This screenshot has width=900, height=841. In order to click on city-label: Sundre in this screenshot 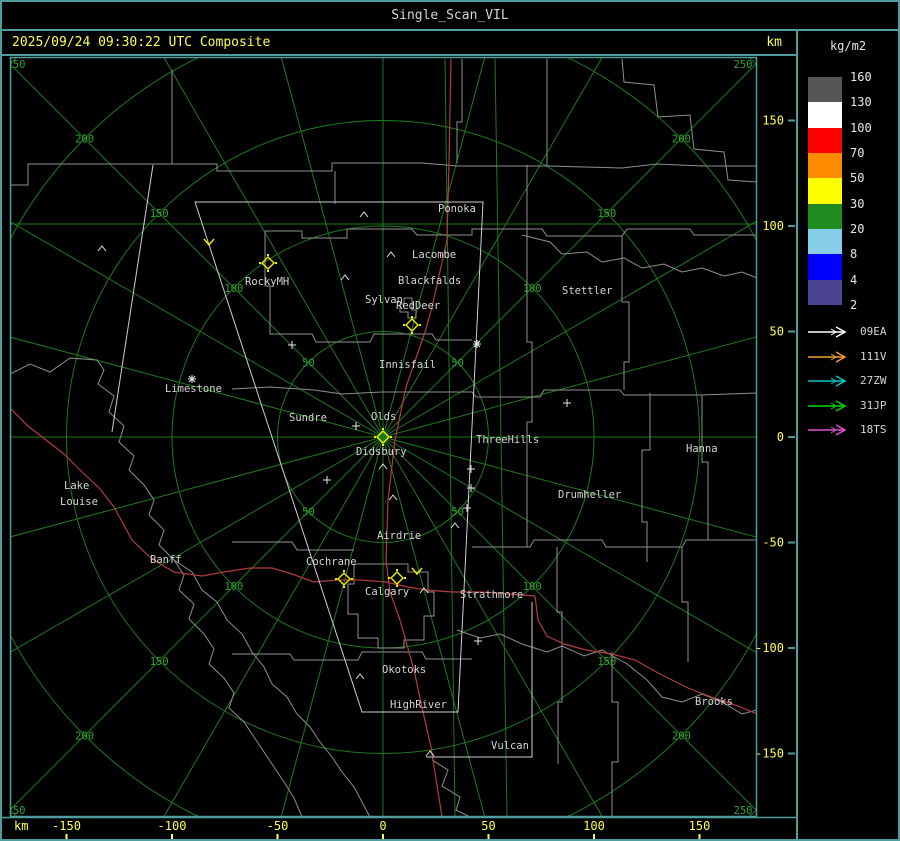, I will do `click(308, 418)`.